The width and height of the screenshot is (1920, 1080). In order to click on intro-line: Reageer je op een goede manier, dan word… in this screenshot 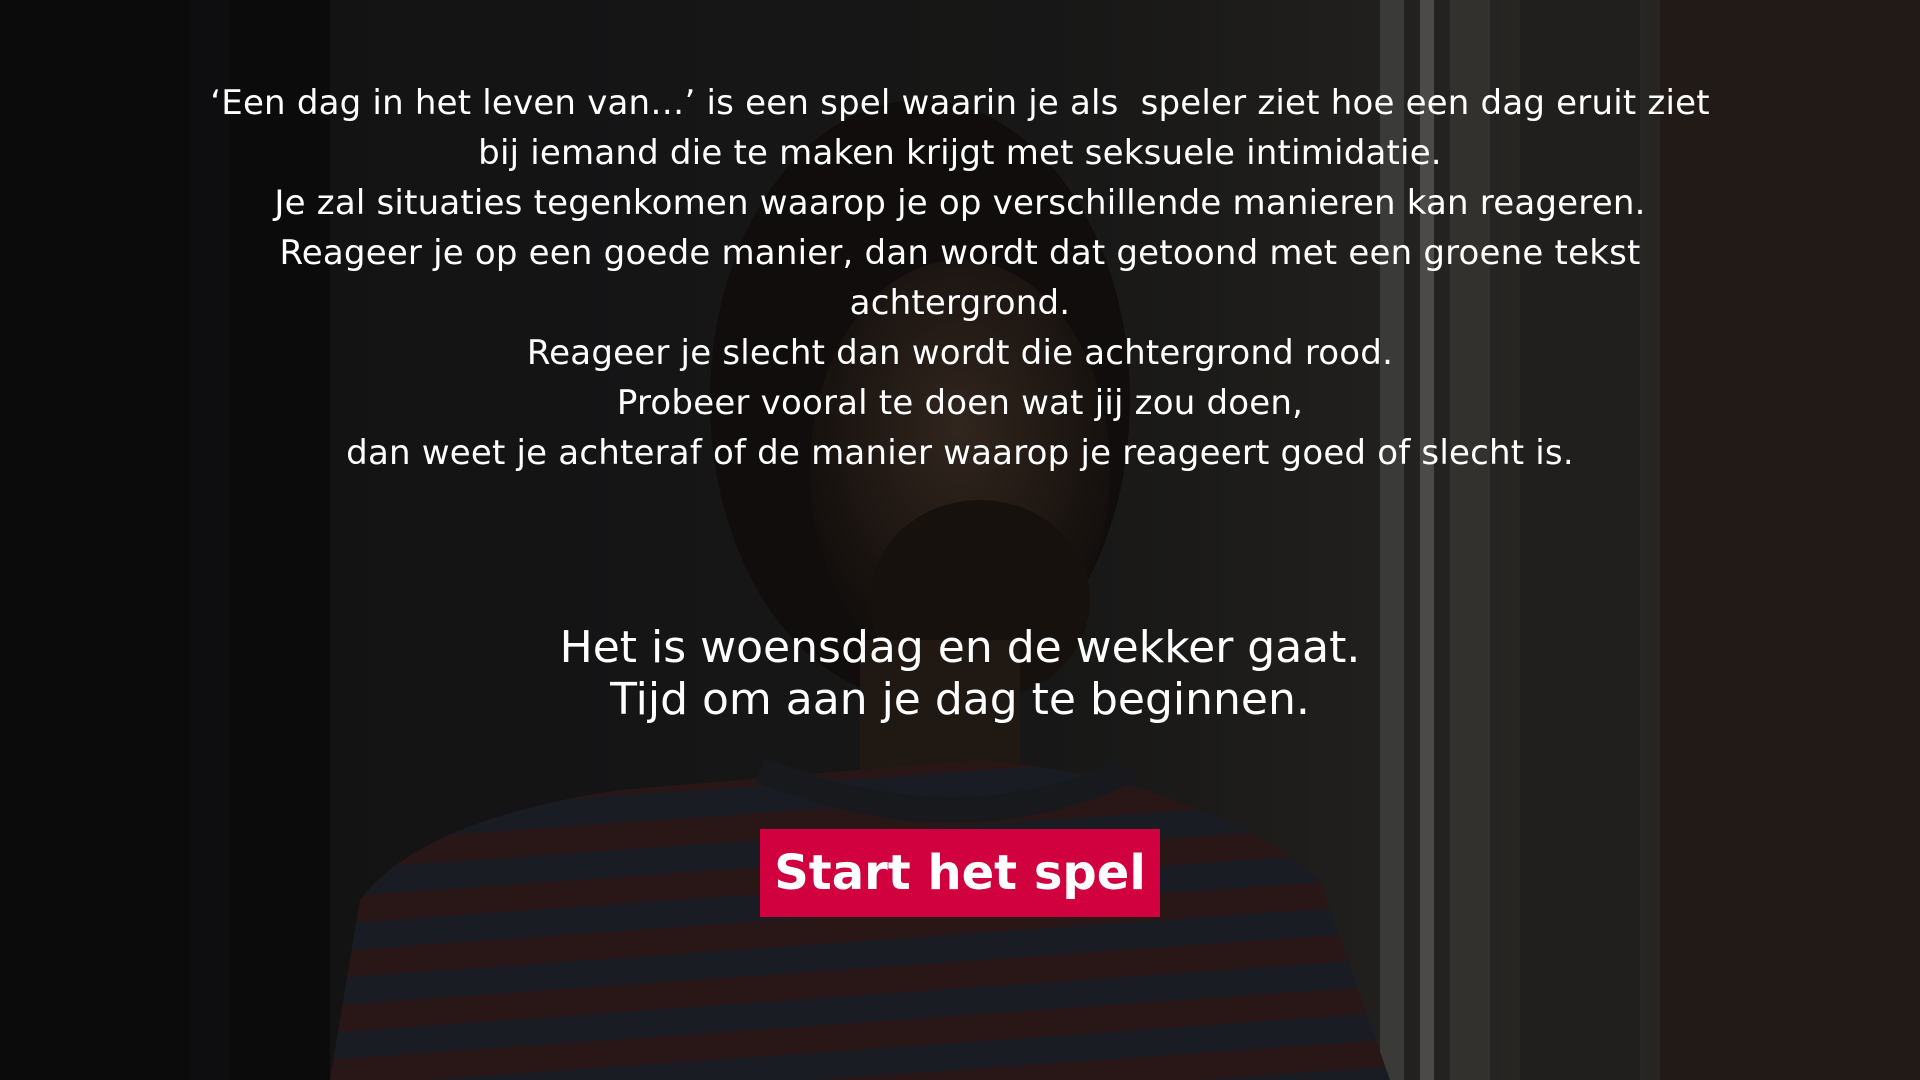, I will do `click(960, 253)`.